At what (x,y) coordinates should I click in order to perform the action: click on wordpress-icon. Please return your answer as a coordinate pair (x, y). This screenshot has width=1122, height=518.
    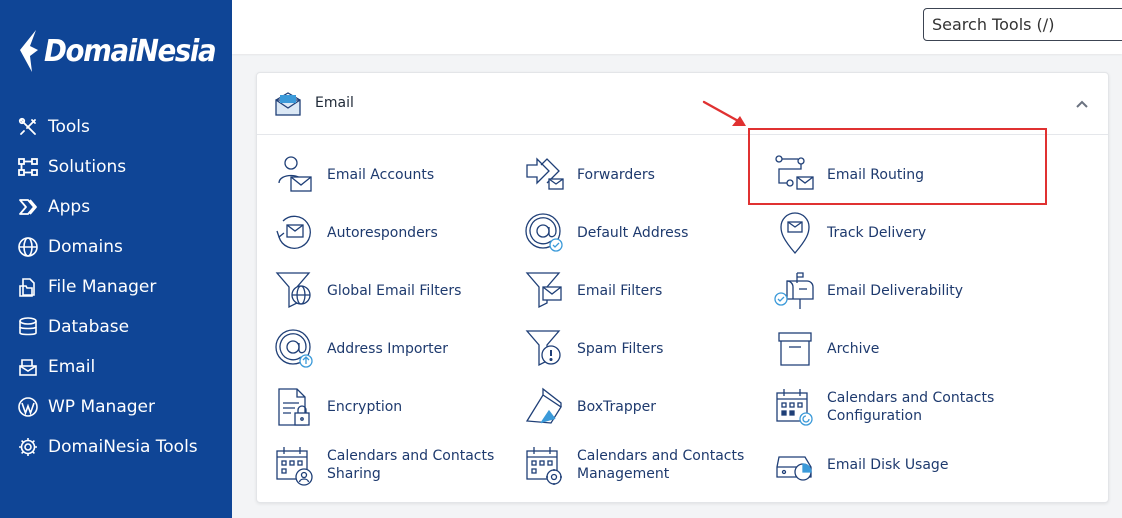
    Looking at the image, I should click on (28, 407).